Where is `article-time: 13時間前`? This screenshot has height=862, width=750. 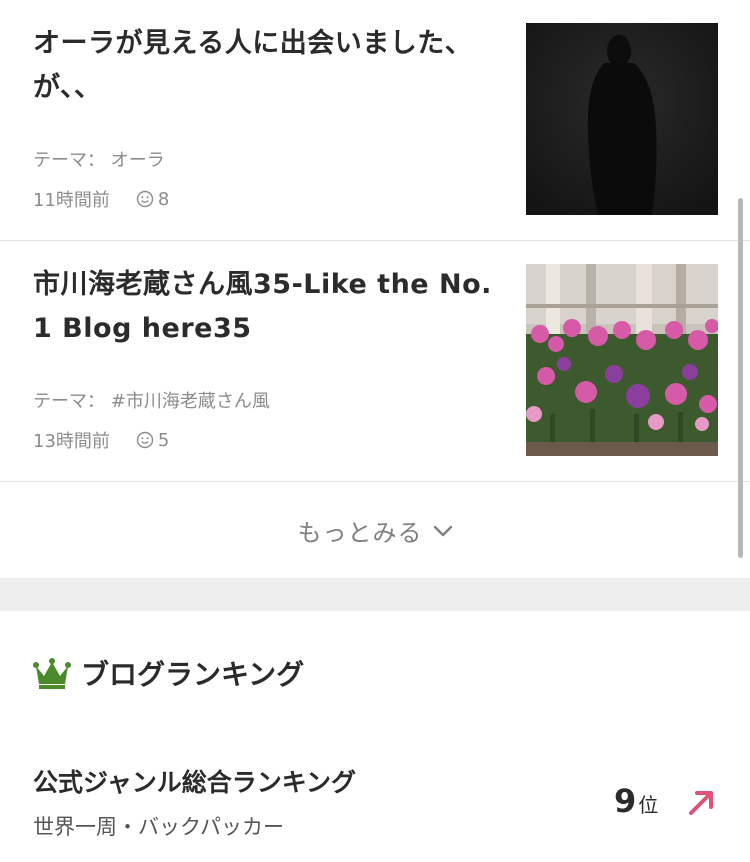
article-time: 13時間前 is located at coordinates (71, 441).